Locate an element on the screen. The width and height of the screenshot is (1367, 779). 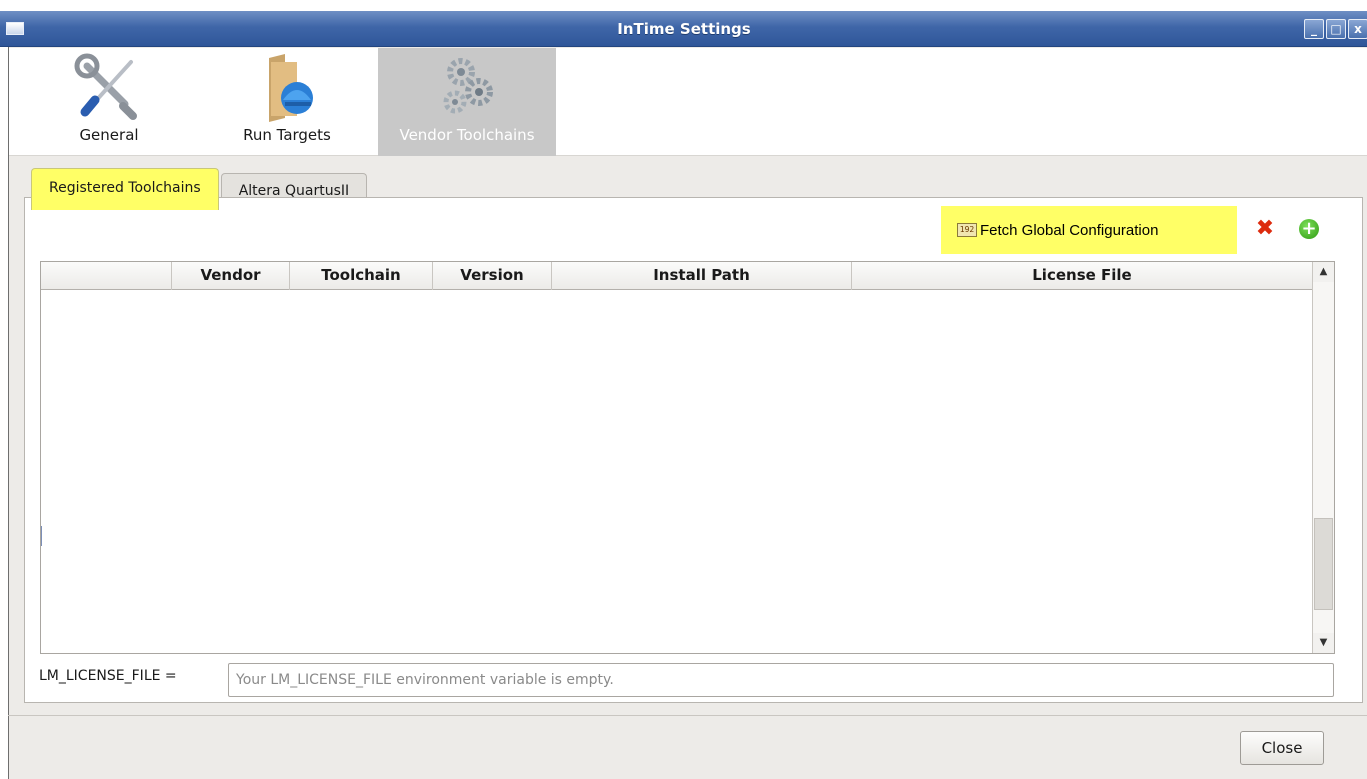
fetch-global-configuration-button: 192 Fetch Global Configuration is located at coordinates (1089, 230).